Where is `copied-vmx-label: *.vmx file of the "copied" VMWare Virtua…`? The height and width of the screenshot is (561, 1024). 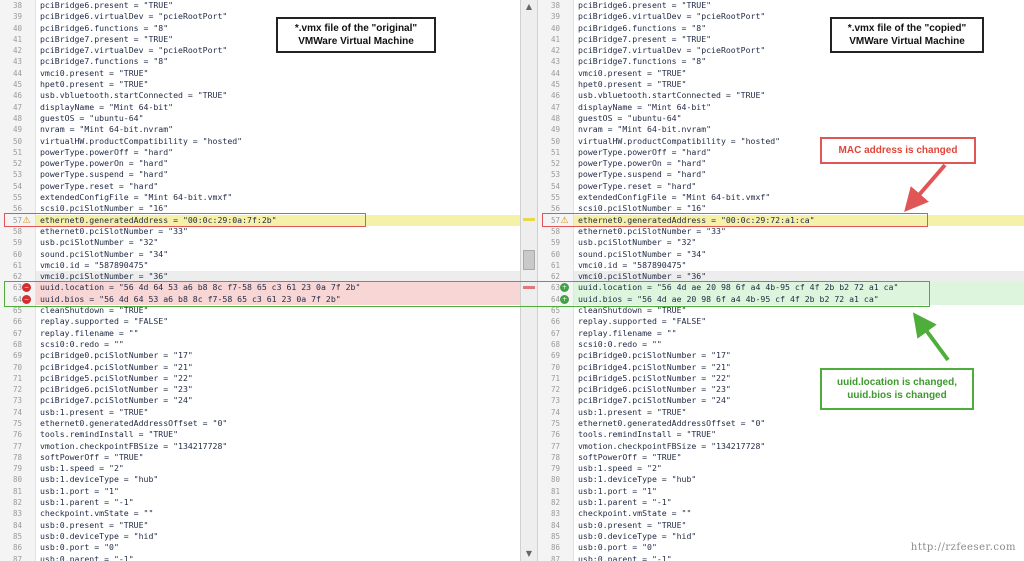 copied-vmx-label: *.vmx file of the "copied" VMWare Virtua… is located at coordinates (907, 35).